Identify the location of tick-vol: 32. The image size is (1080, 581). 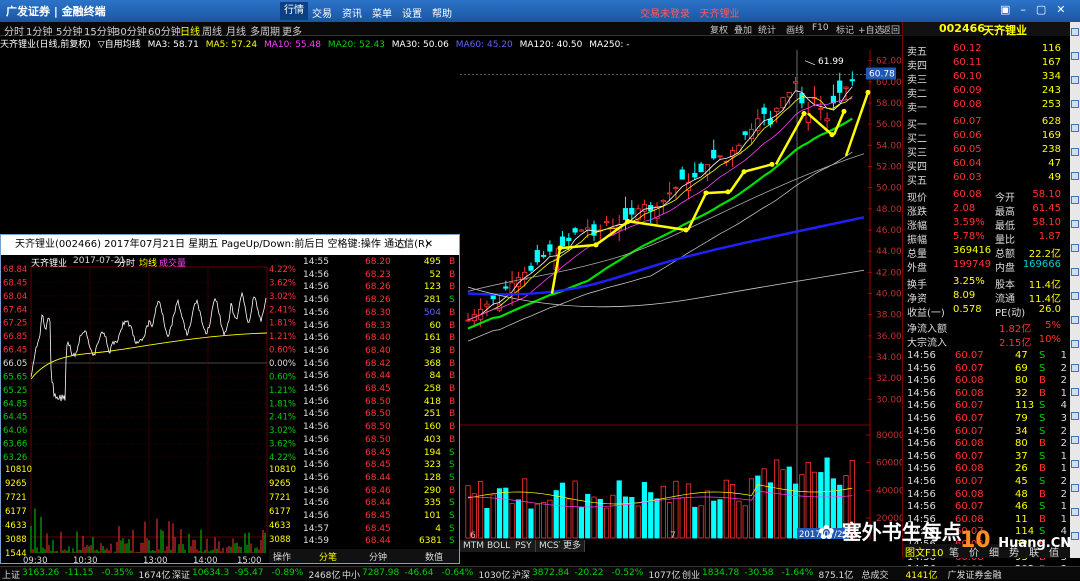
(1021, 393).